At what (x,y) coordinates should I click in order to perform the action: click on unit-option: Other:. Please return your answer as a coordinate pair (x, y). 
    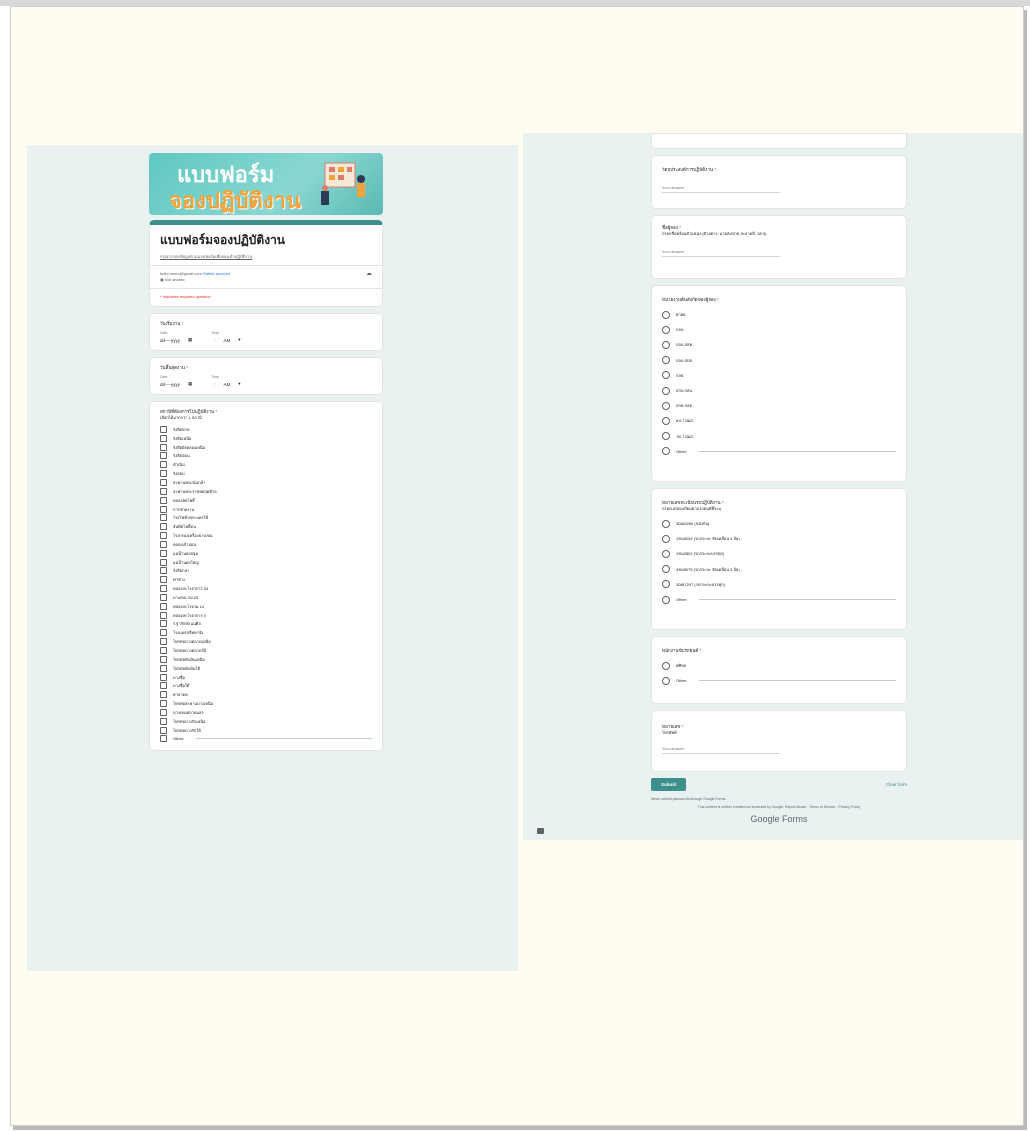
    Looking at the image, I should click on (779, 451).